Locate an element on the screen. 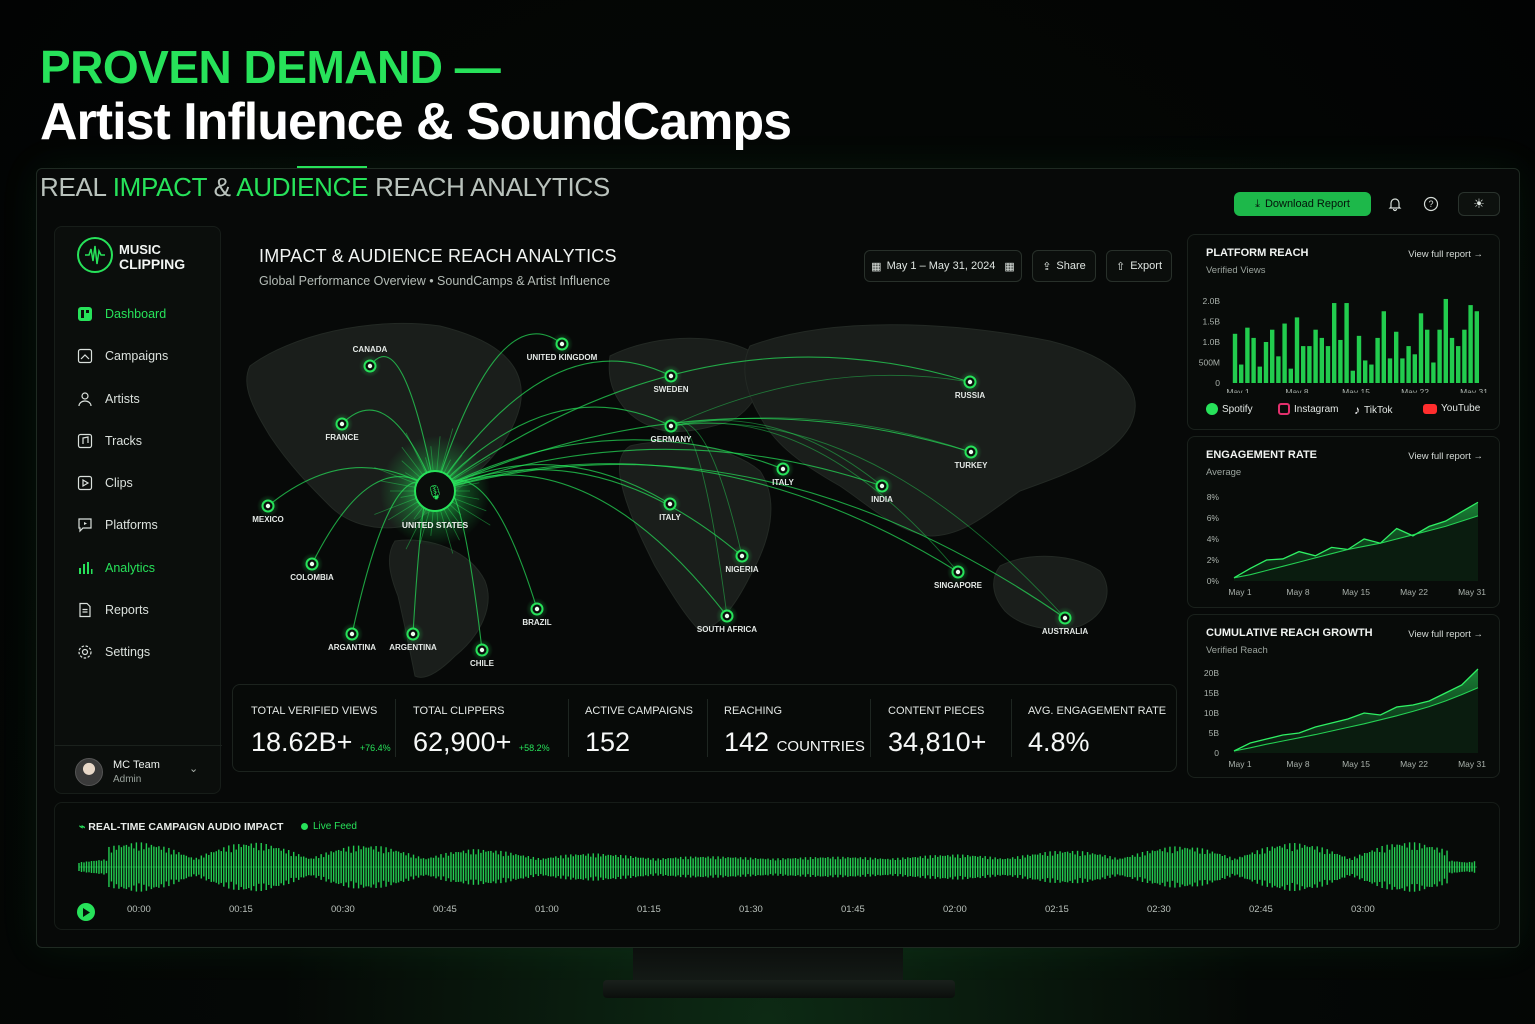 This screenshot has height=1024, width=1535. y-tick-label: 20B is located at coordinates (1211, 673).